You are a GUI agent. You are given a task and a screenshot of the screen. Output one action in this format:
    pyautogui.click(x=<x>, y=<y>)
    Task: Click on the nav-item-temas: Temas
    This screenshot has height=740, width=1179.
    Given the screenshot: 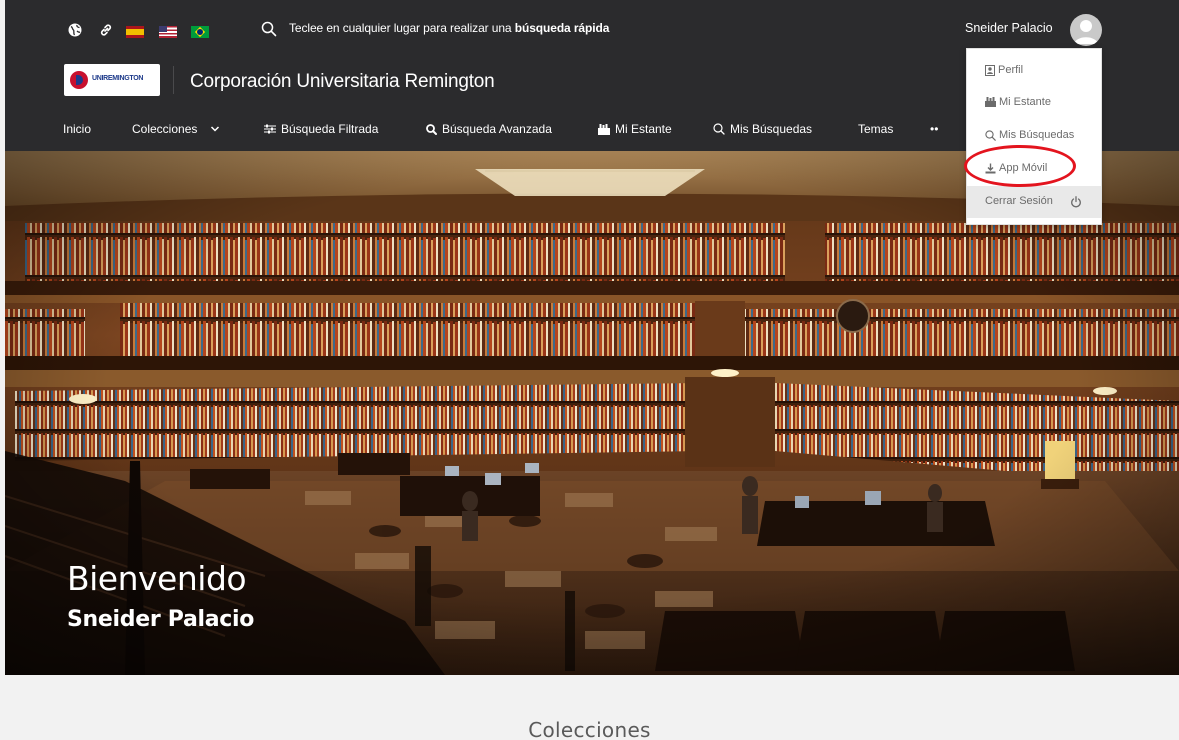 What is the action you would take?
    pyautogui.click(x=875, y=129)
    